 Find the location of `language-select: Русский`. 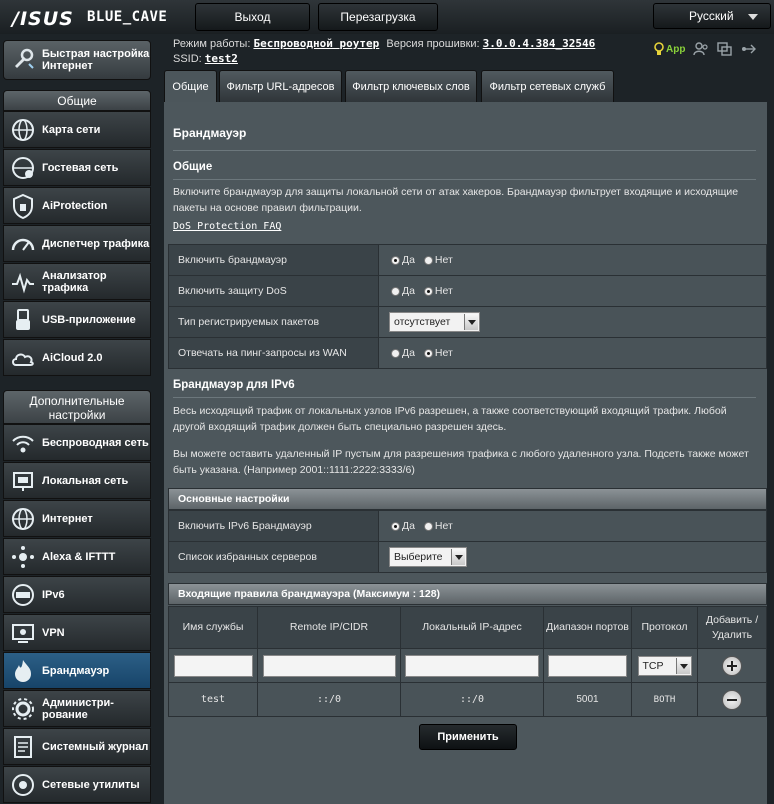

language-select: Русский is located at coordinates (712, 16).